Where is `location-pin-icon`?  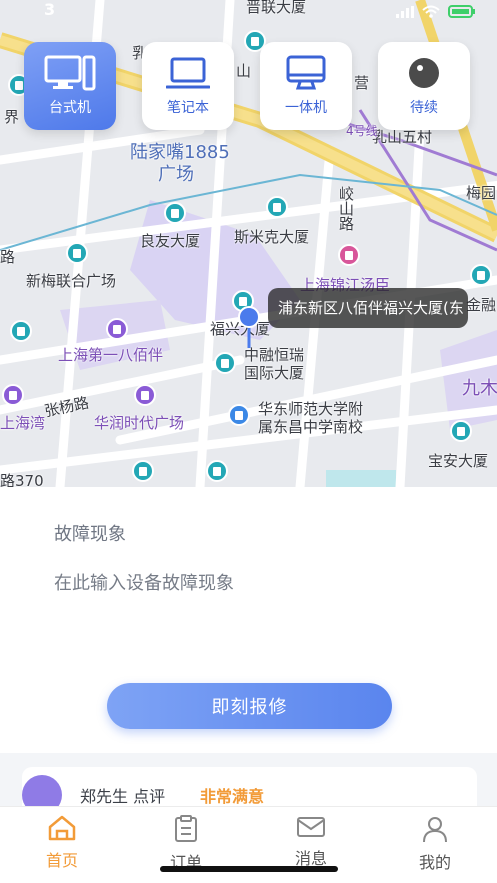
location-pin-icon is located at coordinates (249, 327).